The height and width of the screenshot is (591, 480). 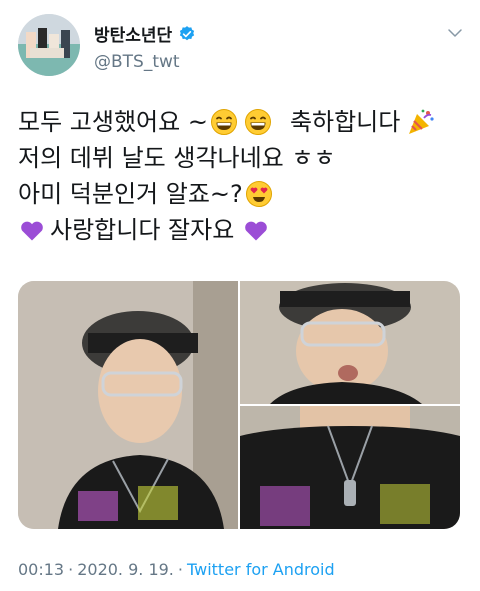 I want to click on text-segment: 아미 덕분인거 알죠~?, so click(x=130, y=194).